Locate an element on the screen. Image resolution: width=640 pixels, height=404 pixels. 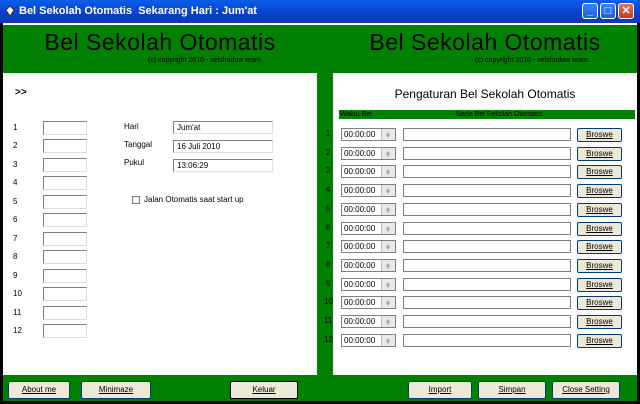
setting-row-number: 2 is located at coordinates (328, 152).